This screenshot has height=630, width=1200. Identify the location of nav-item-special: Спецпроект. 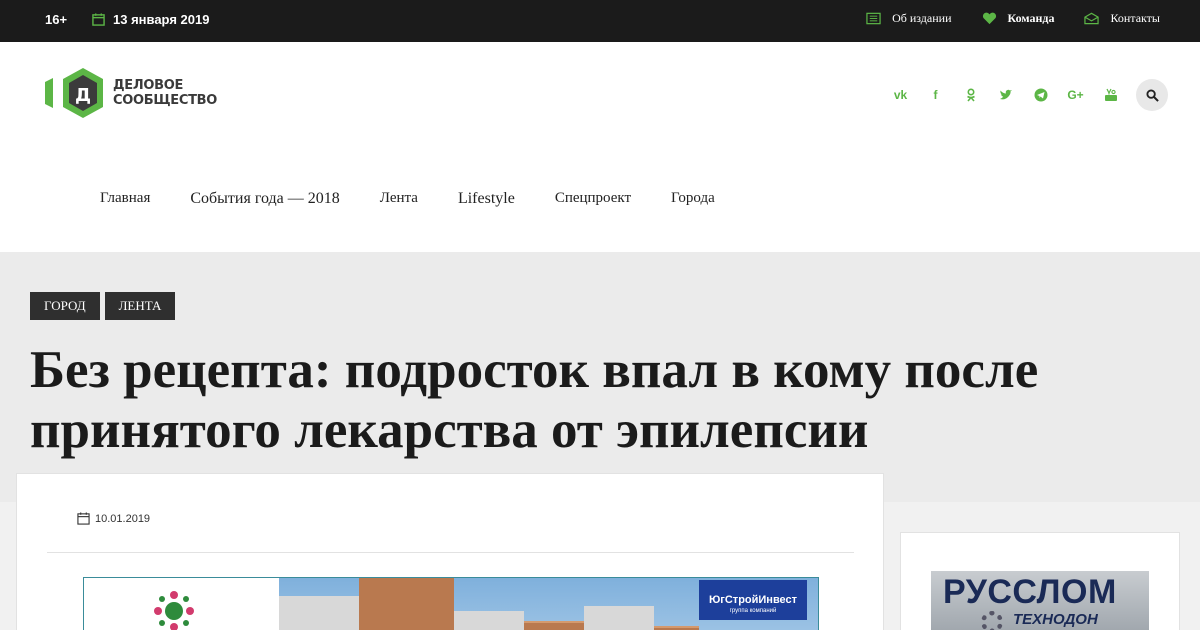
(593, 199).